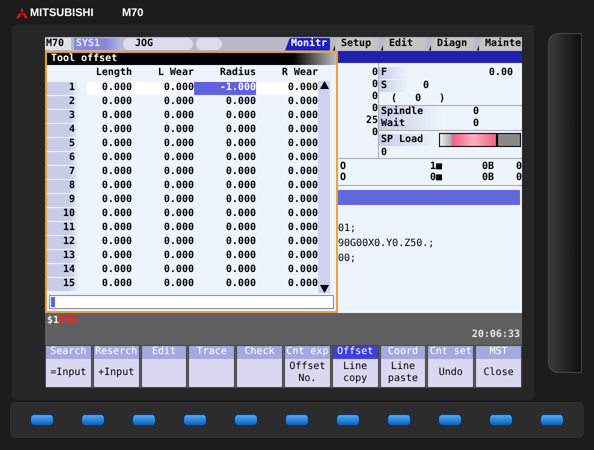 This screenshot has width=594, height=450. Describe the element at coordinates (191, 302) in the screenshot. I see `input-field` at that location.